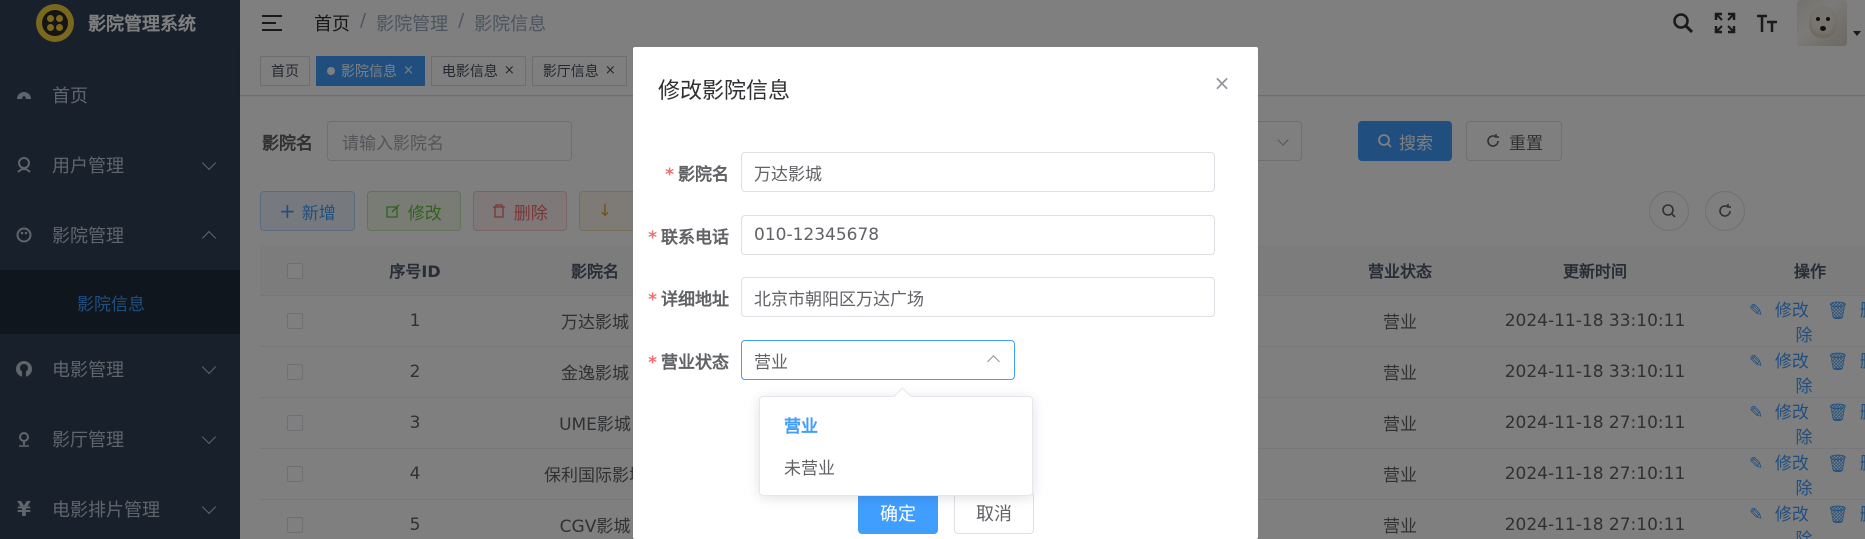 This screenshot has width=1865, height=539. What do you see at coordinates (978, 297) in the screenshot?
I see `address-field: 北京市朝阳区万达广场` at bounding box center [978, 297].